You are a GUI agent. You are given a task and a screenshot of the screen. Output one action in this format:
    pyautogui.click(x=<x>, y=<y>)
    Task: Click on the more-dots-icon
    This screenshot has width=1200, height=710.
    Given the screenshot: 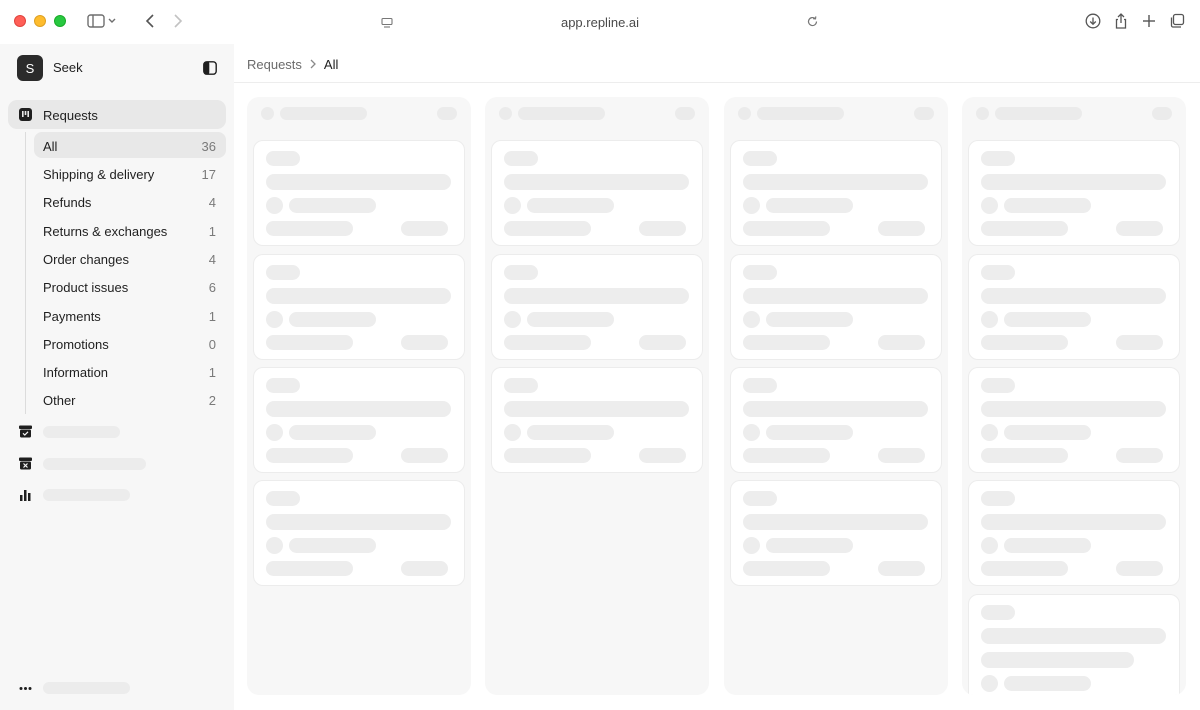 What is the action you would take?
    pyautogui.click(x=25, y=688)
    